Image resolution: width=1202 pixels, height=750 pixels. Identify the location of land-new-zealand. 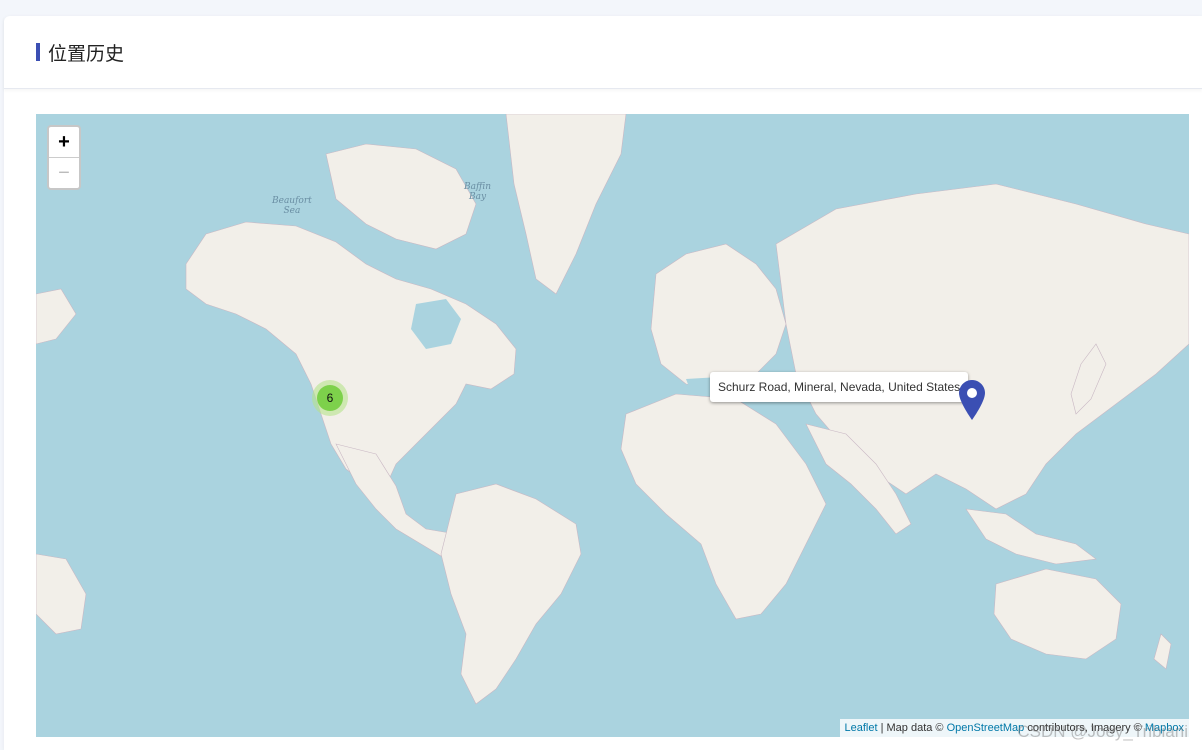
(1162, 651).